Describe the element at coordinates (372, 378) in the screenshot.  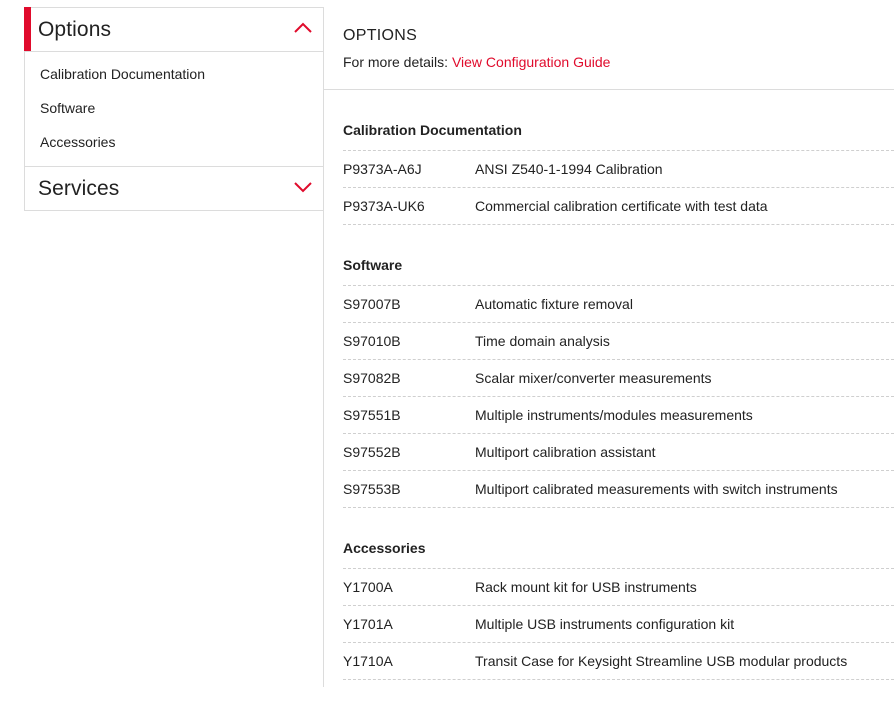
I see `option-code: S97082B` at that location.